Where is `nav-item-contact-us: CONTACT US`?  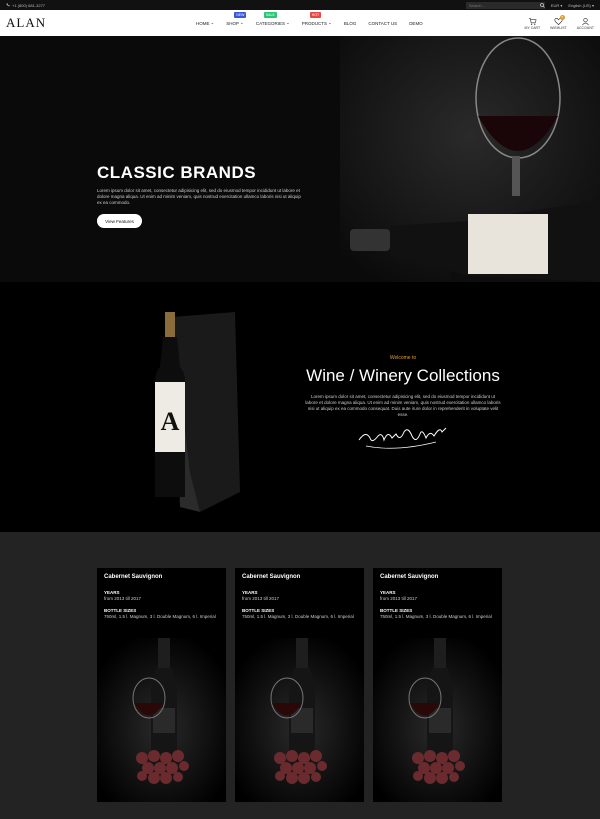
nav-item-contact-us: CONTACT US is located at coordinates (382, 23).